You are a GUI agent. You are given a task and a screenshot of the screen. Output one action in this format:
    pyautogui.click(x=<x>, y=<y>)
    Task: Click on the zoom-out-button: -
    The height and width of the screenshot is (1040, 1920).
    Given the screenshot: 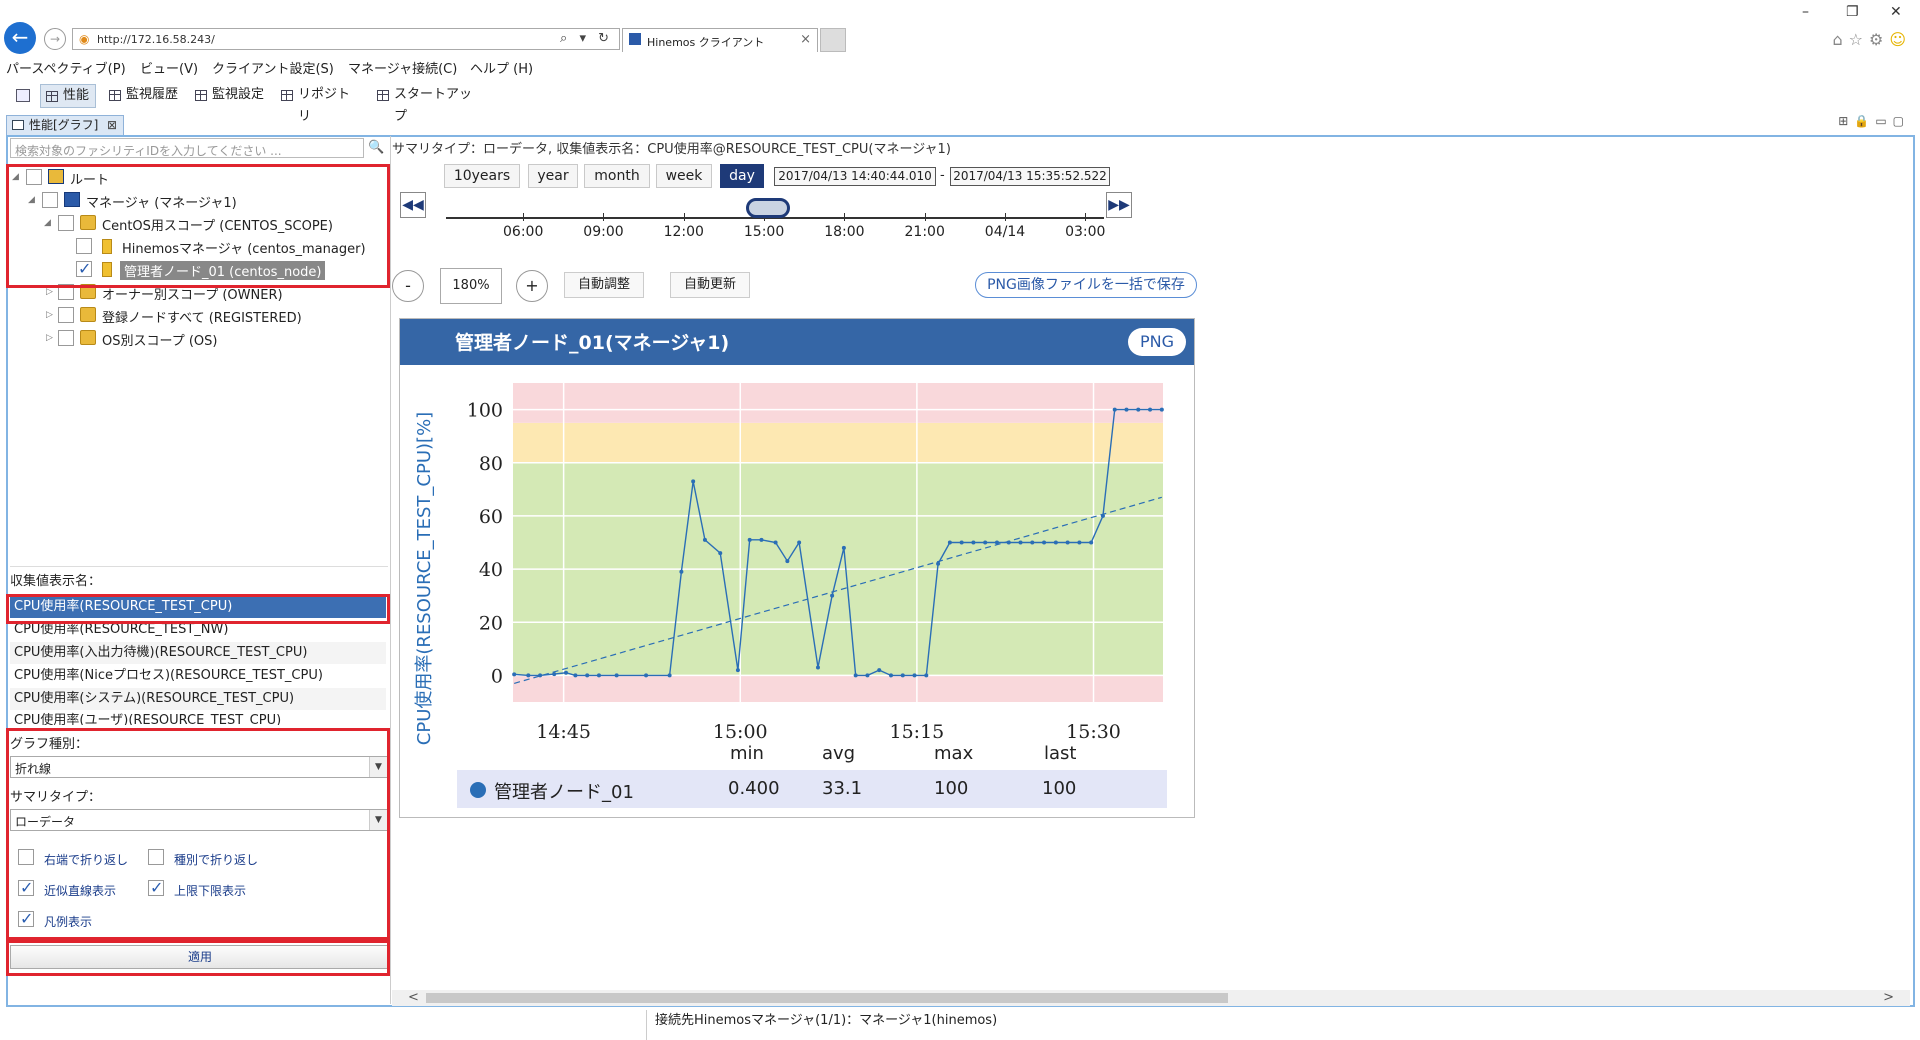 What is the action you would take?
    pyautogui.click(x=408, y=286)
    